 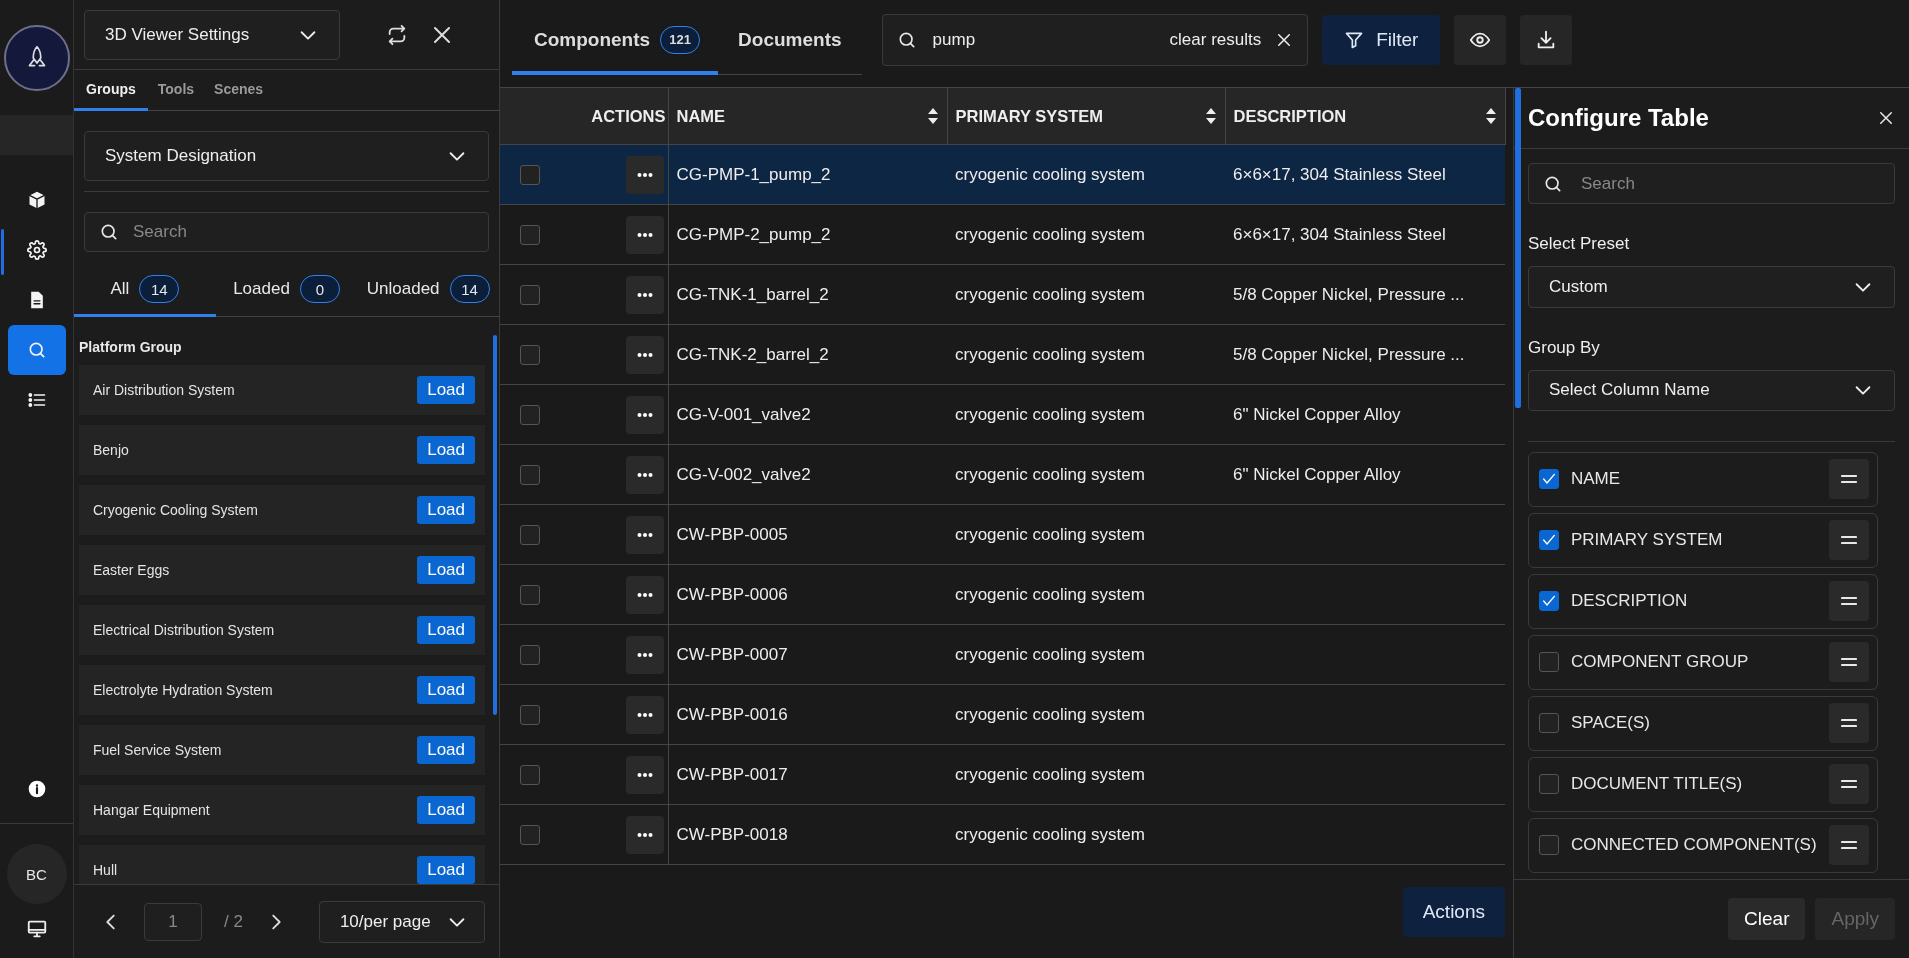 I want to click on clear-button: Clear, so click(x=1767, y=919).